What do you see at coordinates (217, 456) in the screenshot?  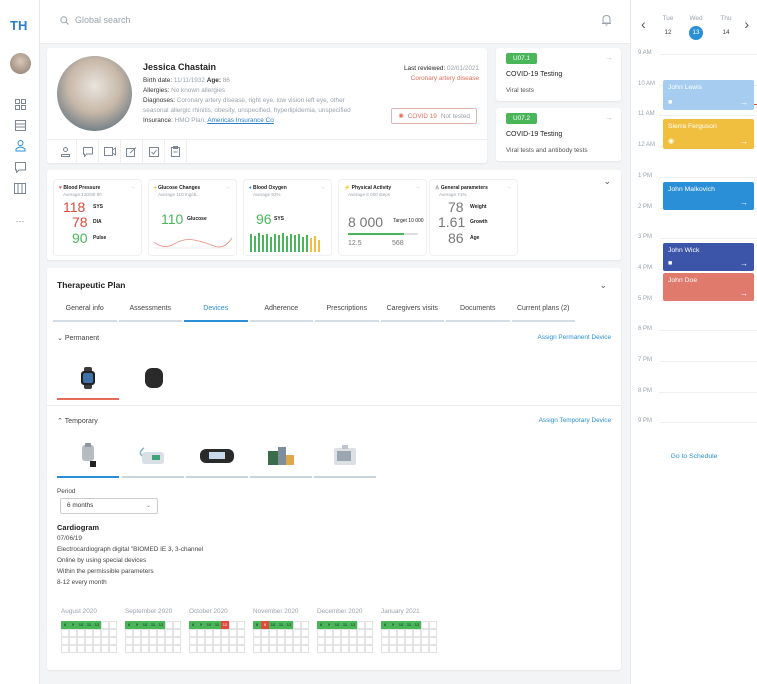 I see `device-monitor` at bounding box center [217, 456].